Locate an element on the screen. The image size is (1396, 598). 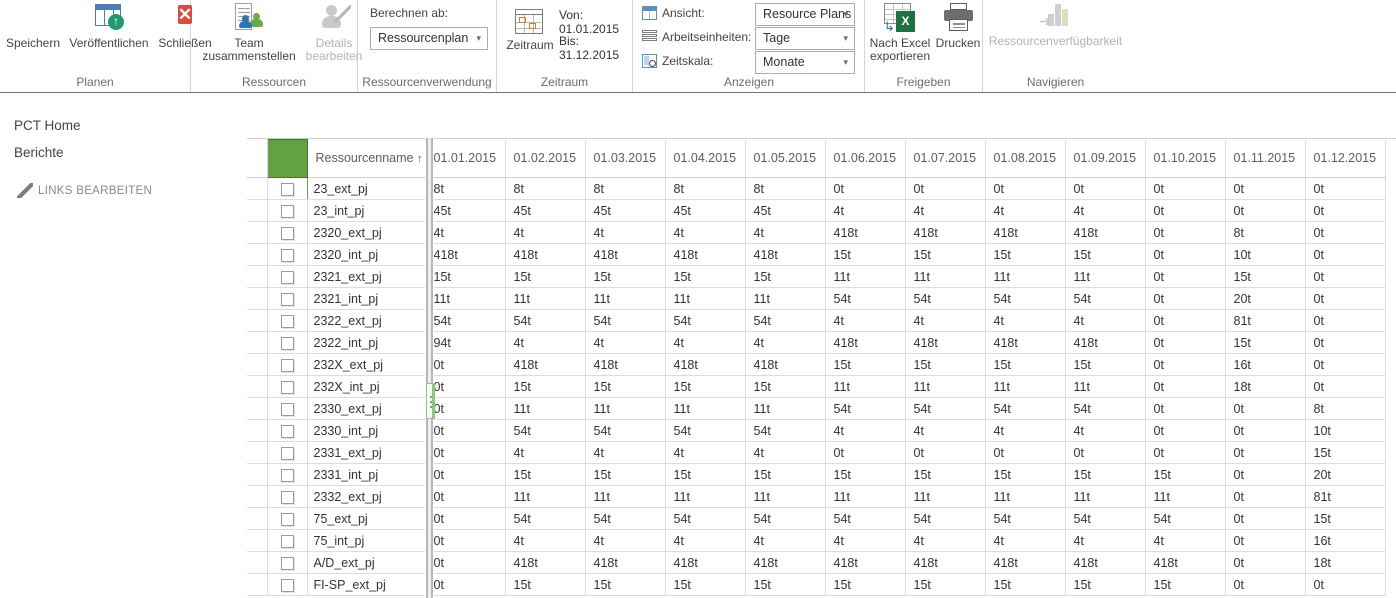
resource-name-cell: 2330_ext_pj is located at coordinates (366, 408).